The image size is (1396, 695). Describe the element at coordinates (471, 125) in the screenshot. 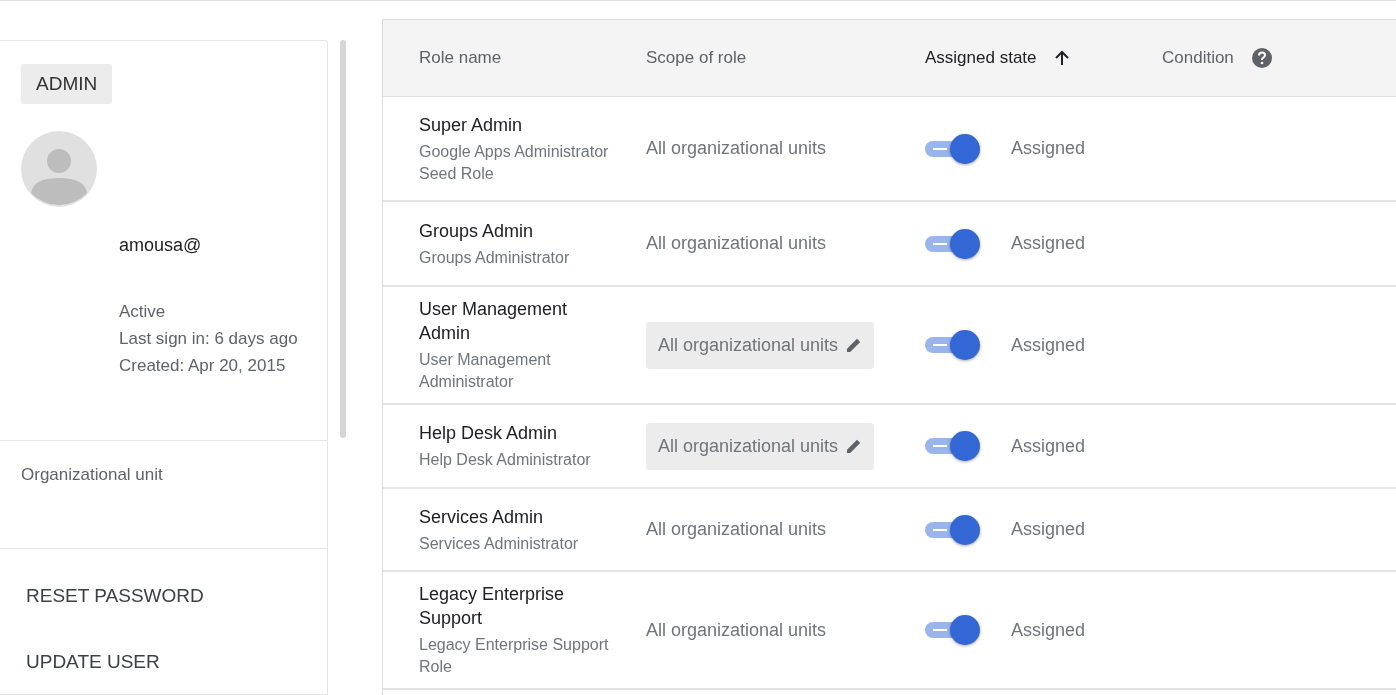

I see `role-name: Super Admin` at that location.